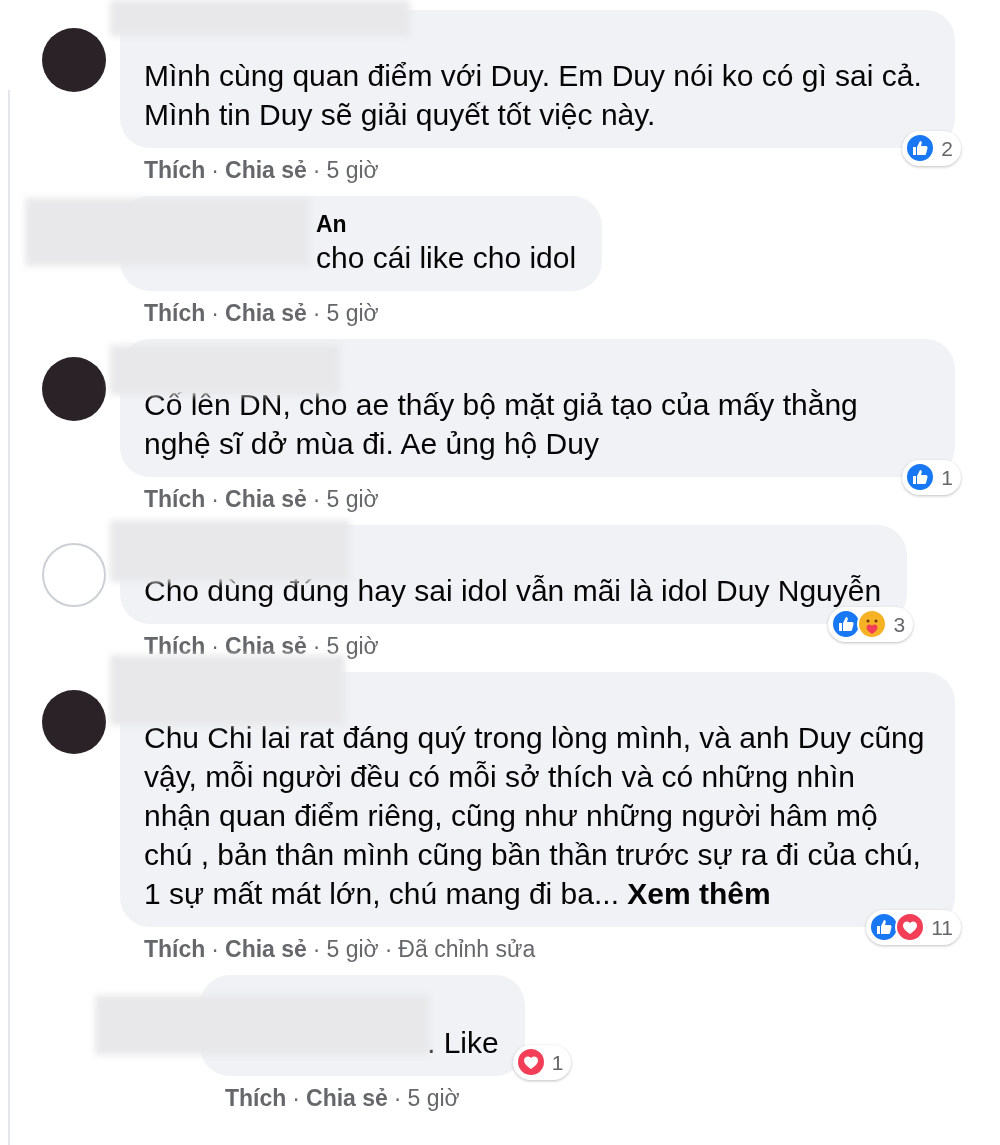 The width and height of the screenshot is (1000, 1145). What do you see at coordinates (533, 95) in the screenshot?
I see `comment-text: Mình cùng quan điểm với Duy. Em Duy nói ko có gì sai cả. Mình tin Duy sẽ giải quyết tốt việc này.` at bounding box center [533, 95].